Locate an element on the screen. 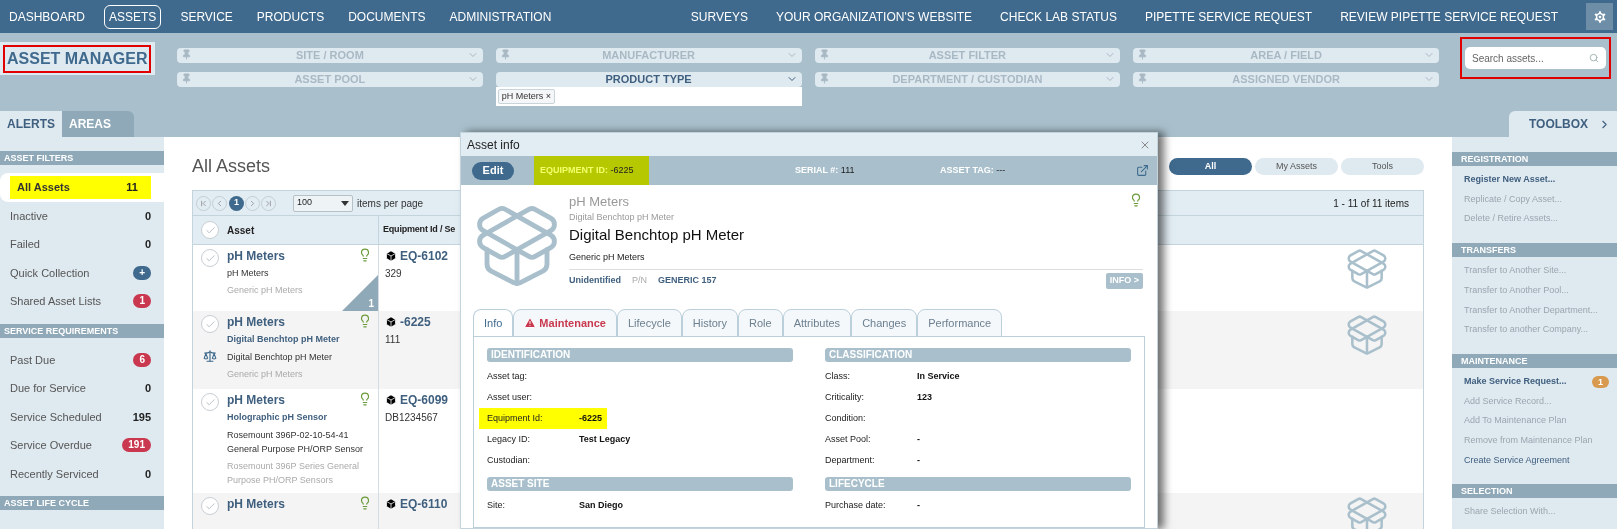 The width and height of the screenshot is (1617, 529). sidebar-item: Past Due 6 is located at coordinates (82, 359).